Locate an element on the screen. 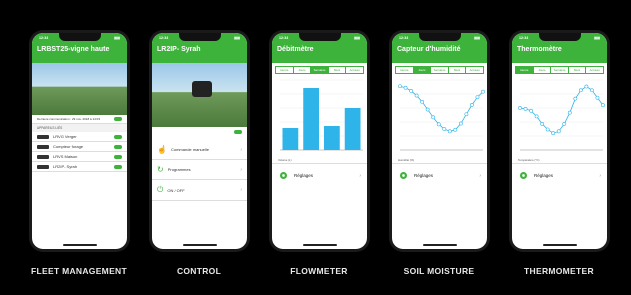 The height and width of the screenshot is (295, 631). device-row: LRVS Maison is located at coordinates (79, 157).